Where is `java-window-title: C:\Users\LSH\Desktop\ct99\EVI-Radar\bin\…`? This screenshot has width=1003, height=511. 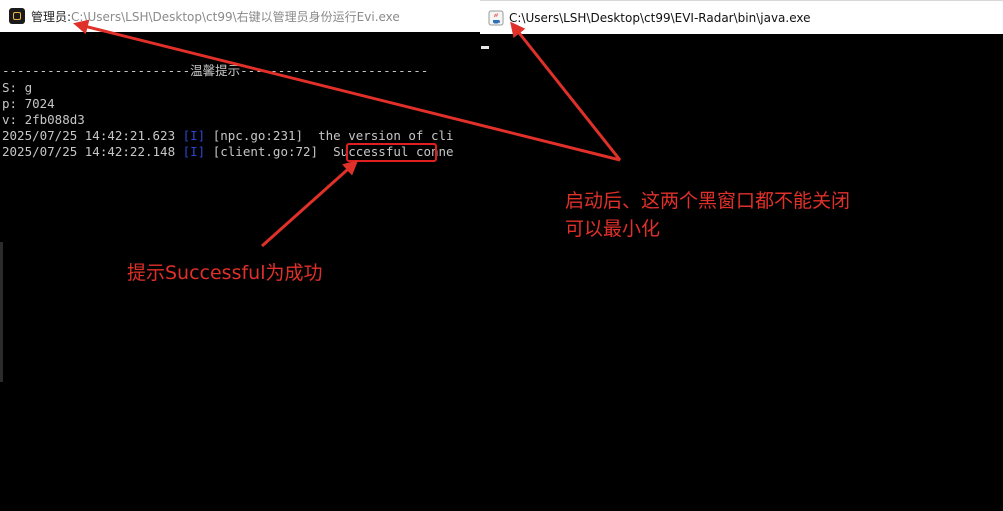 java-window-title: C:\Users\LSH\Desktop\ct99\EVI-Radar\bin\… is located at coordinates (660, 17).